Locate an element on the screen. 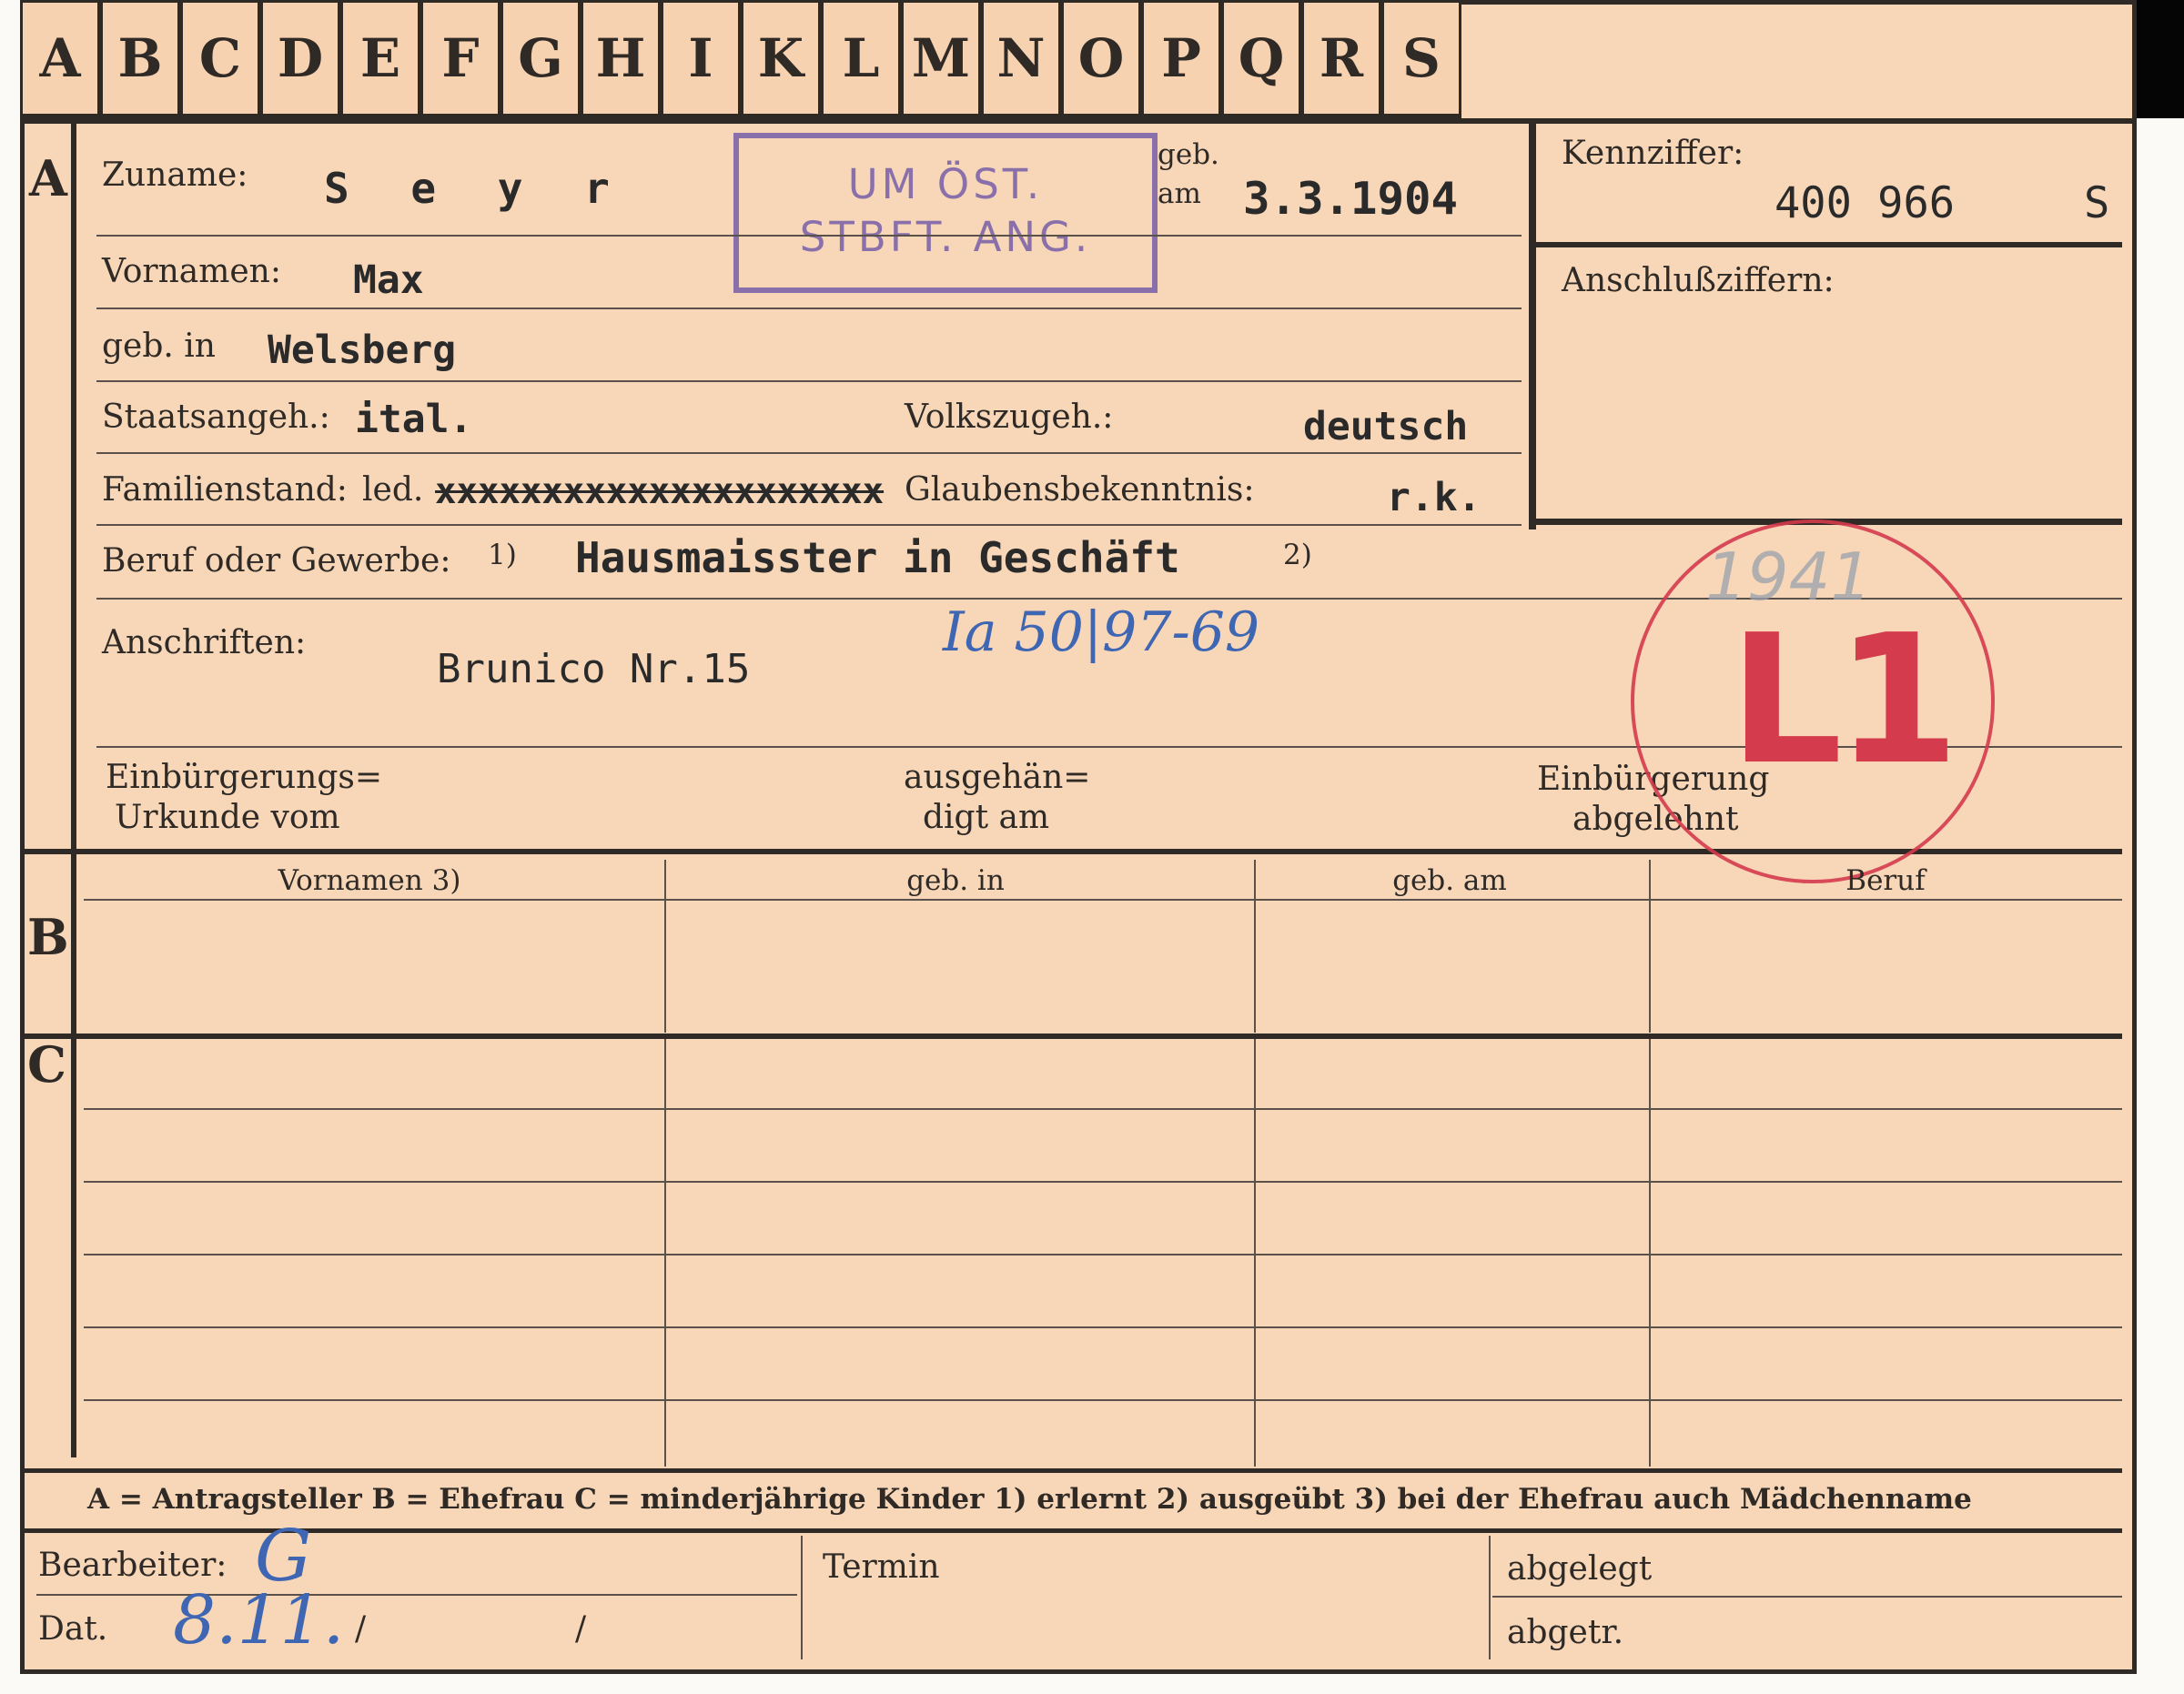  citizenship-rule is located at coordinates (809, 453).